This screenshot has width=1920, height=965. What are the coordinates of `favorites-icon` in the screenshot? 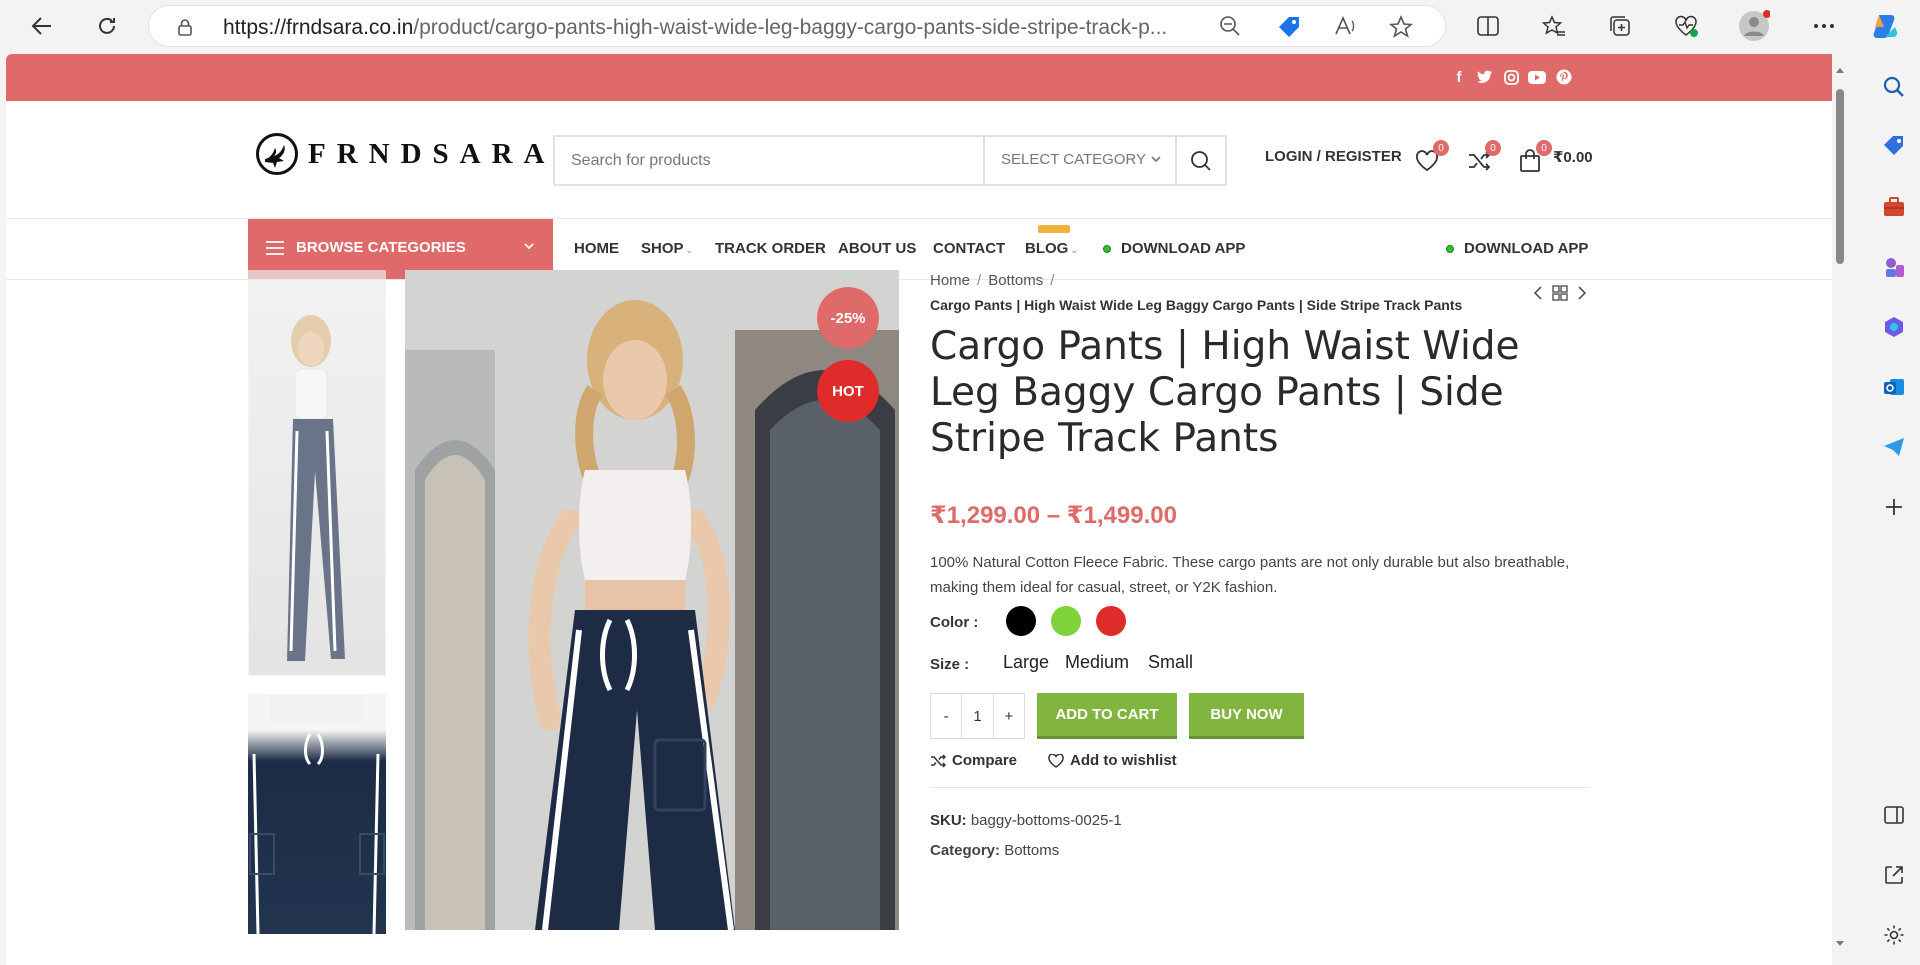 It's located at (1554, 26).